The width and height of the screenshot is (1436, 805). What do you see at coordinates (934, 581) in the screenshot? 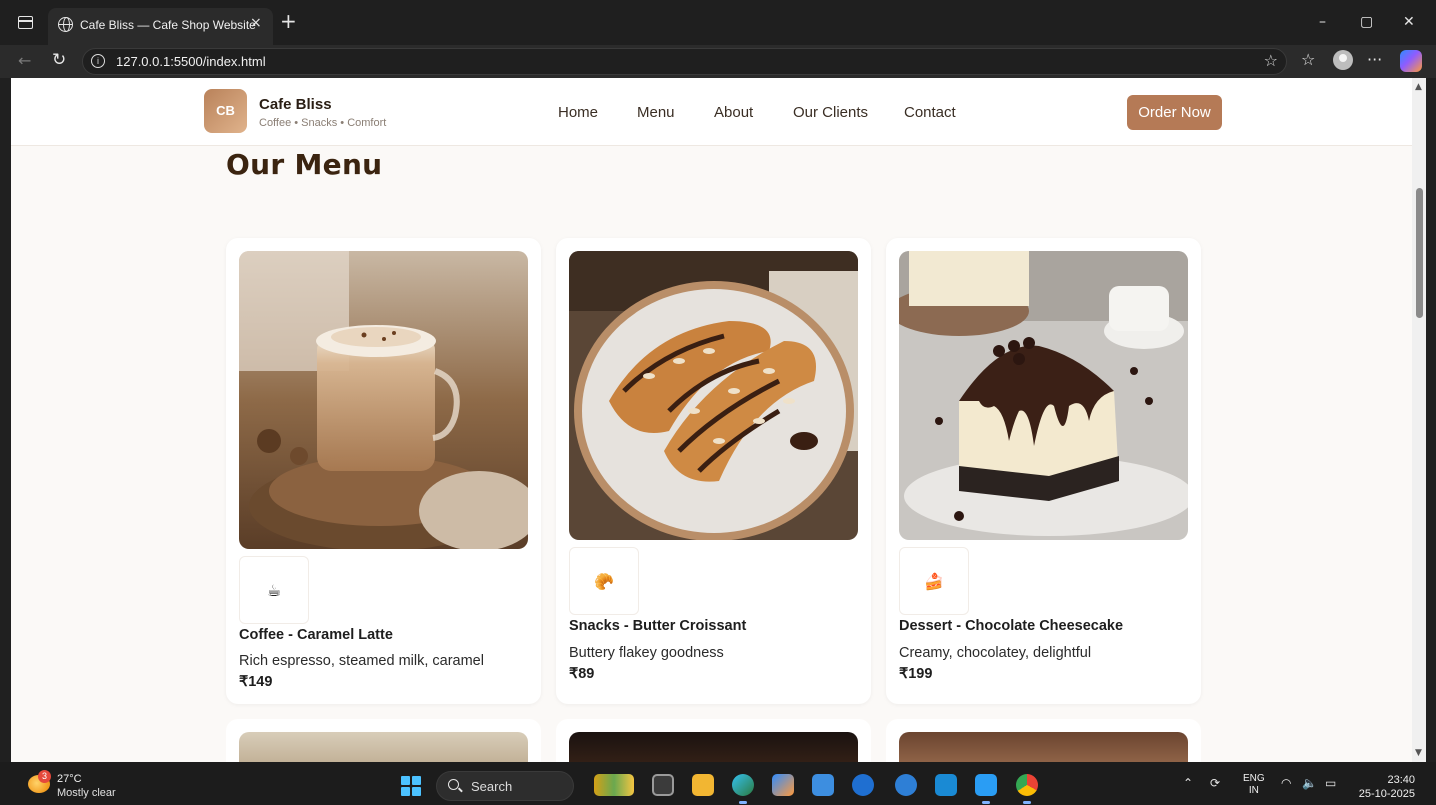
I see `cake-icon: 🍰` at bounding box center [934, 581].